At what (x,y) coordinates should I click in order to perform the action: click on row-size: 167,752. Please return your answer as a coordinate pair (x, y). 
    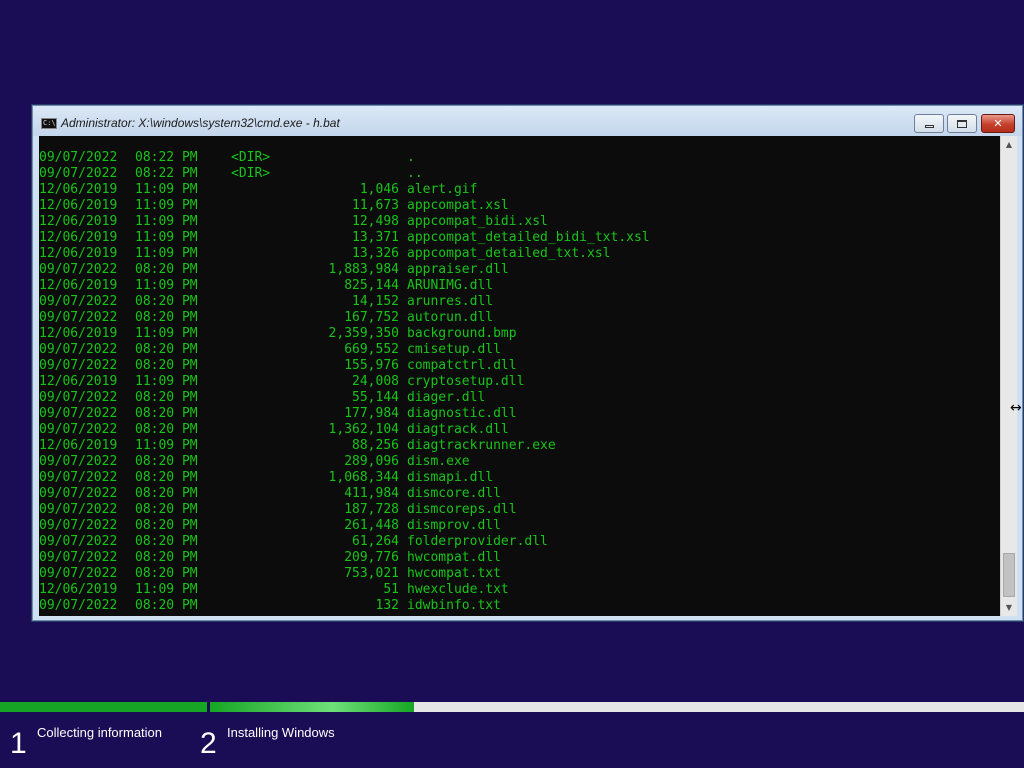
    Looking at the image, I should click on (371, 317).